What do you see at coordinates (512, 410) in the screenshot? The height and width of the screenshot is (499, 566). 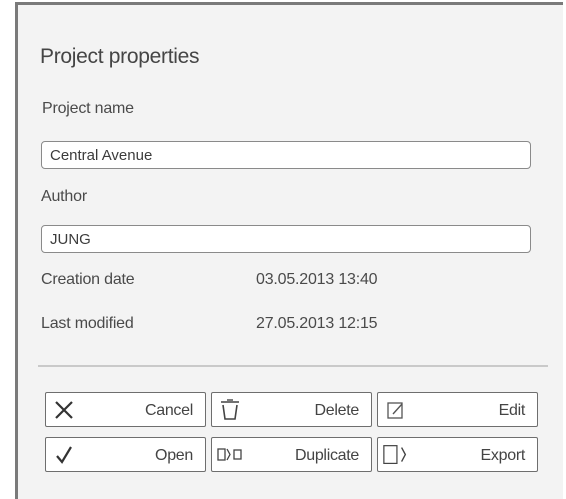 I see `edit-label: Edit` at bounding box center [512, 410].